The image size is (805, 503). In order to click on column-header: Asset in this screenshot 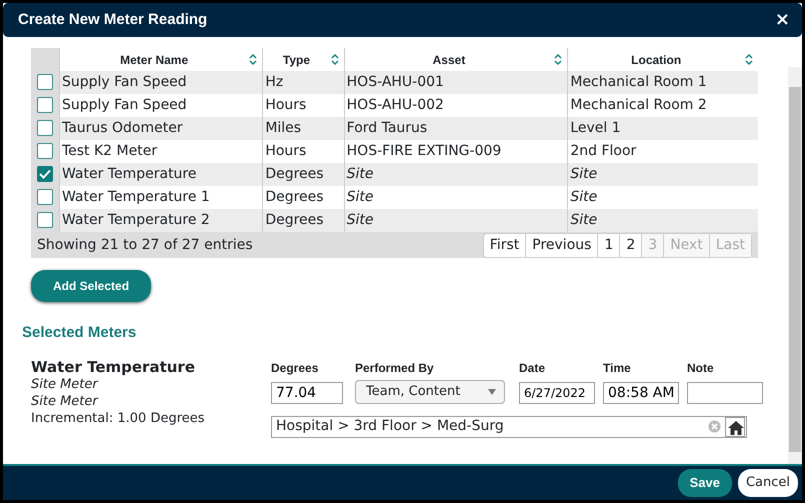, I will do `click(456, 59)`.